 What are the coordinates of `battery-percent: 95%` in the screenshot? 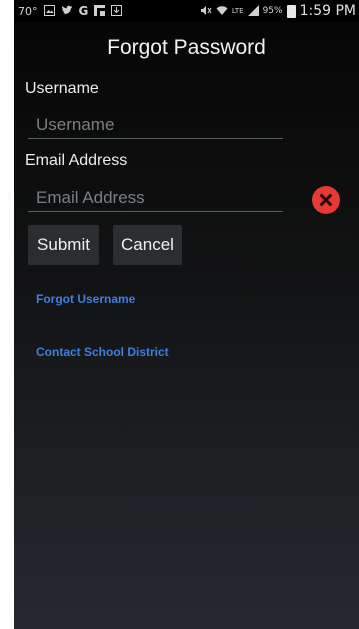 It's located at (272, 11).